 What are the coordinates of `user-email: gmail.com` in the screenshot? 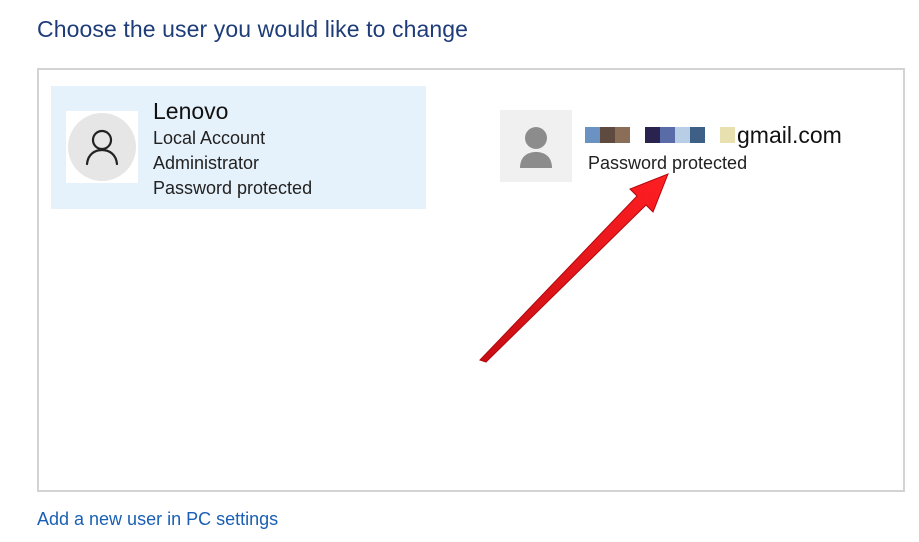 It's located at (713, 135).